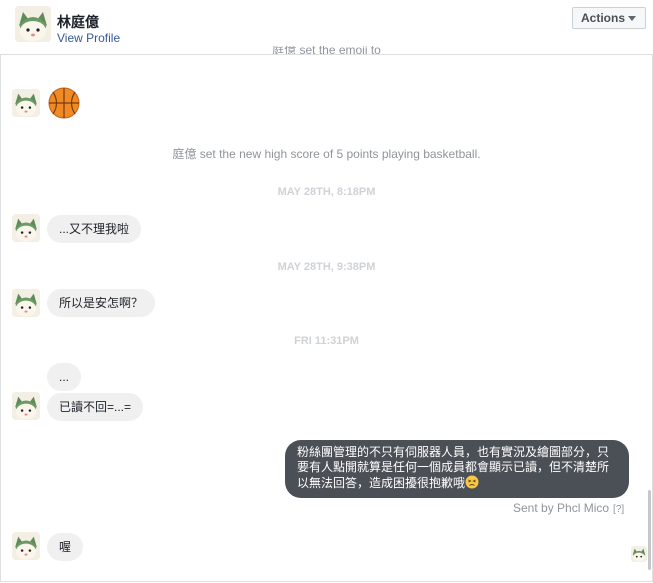 Image resolution: width=653 pixels, height=583 pixels. I want to click on basketball-emoji-icon, so click(64, 103).